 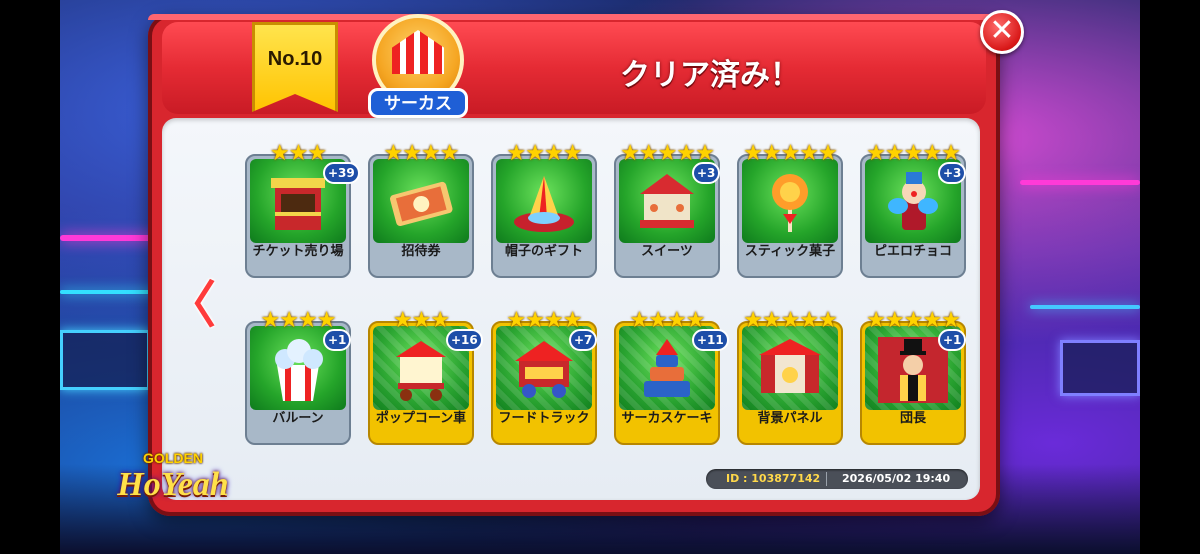 What do you see at coordinates (912, 251) in the screenshot?
I see `card-label: ピエロチョコ` at bounding box center [912, 251].